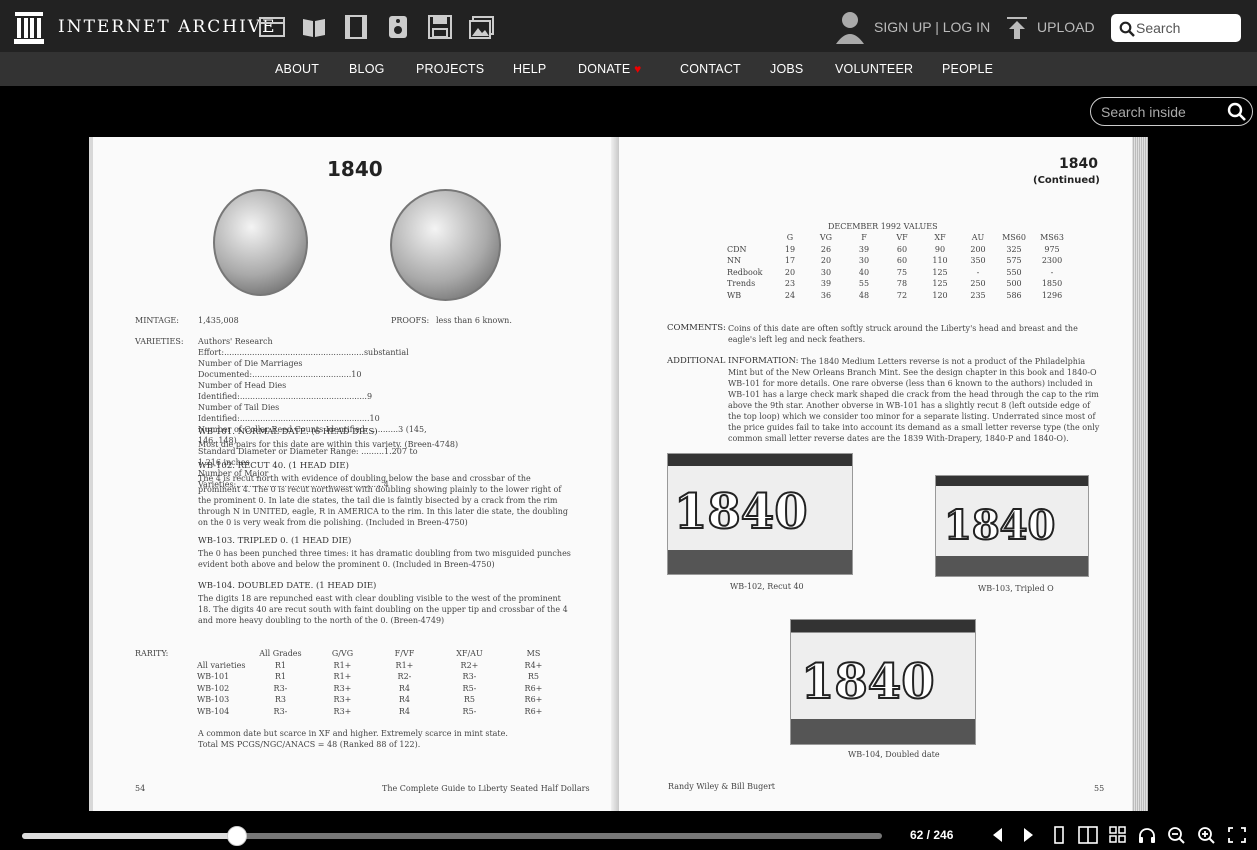  I want to click on table-cell: WB-104, so click(213, 711).